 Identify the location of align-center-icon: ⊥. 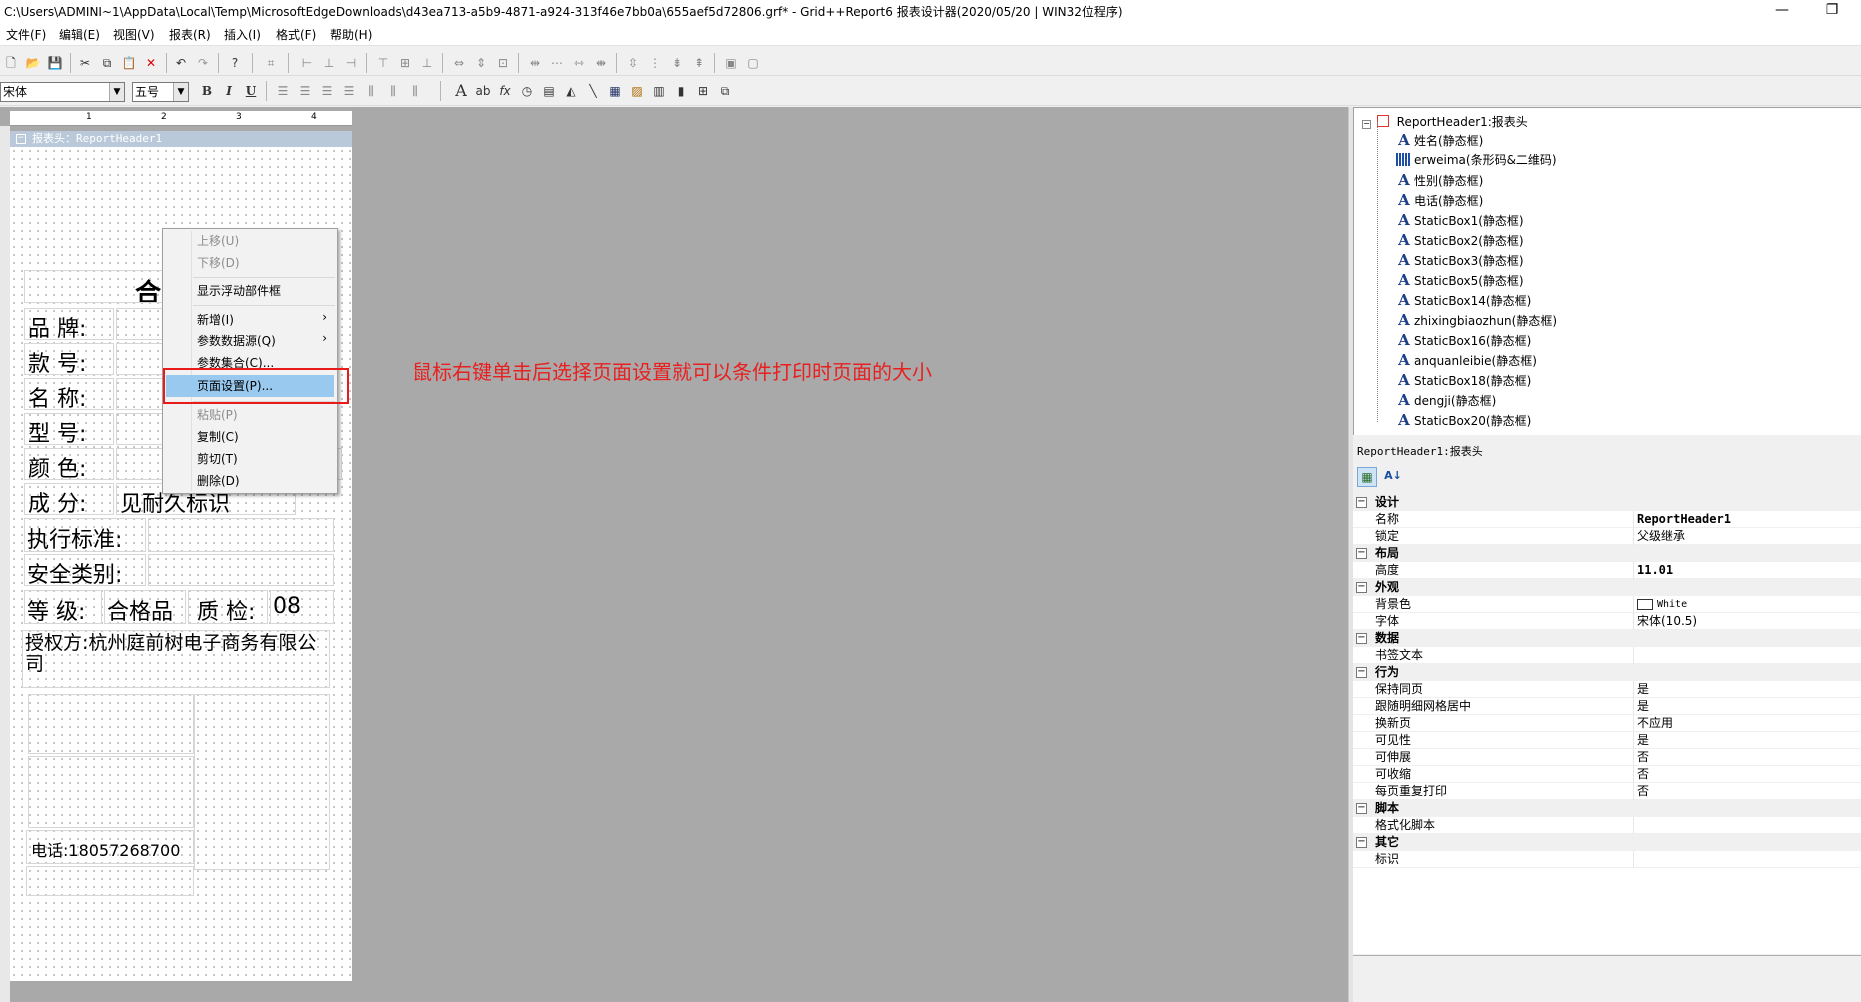
(329, 63).